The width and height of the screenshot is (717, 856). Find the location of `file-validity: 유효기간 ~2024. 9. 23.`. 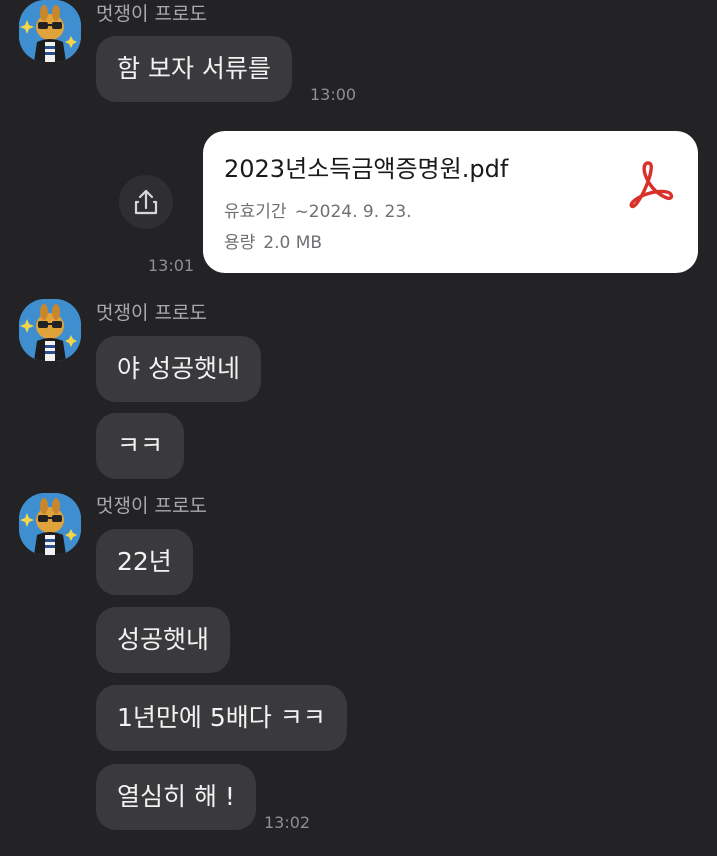

file-validity: 유효기간 ~2024. 9. 23. is located at coordinates (318, 209).